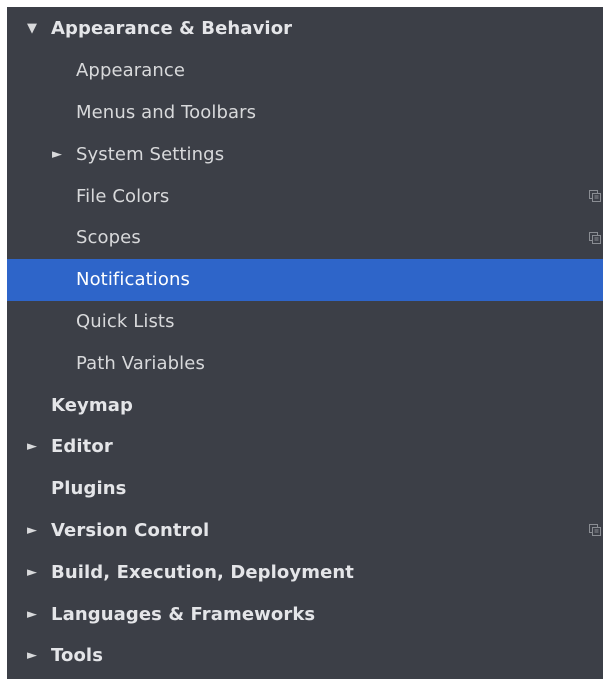  I want to click on tree-item-path-variables: Path Variables, so click(305, 363).